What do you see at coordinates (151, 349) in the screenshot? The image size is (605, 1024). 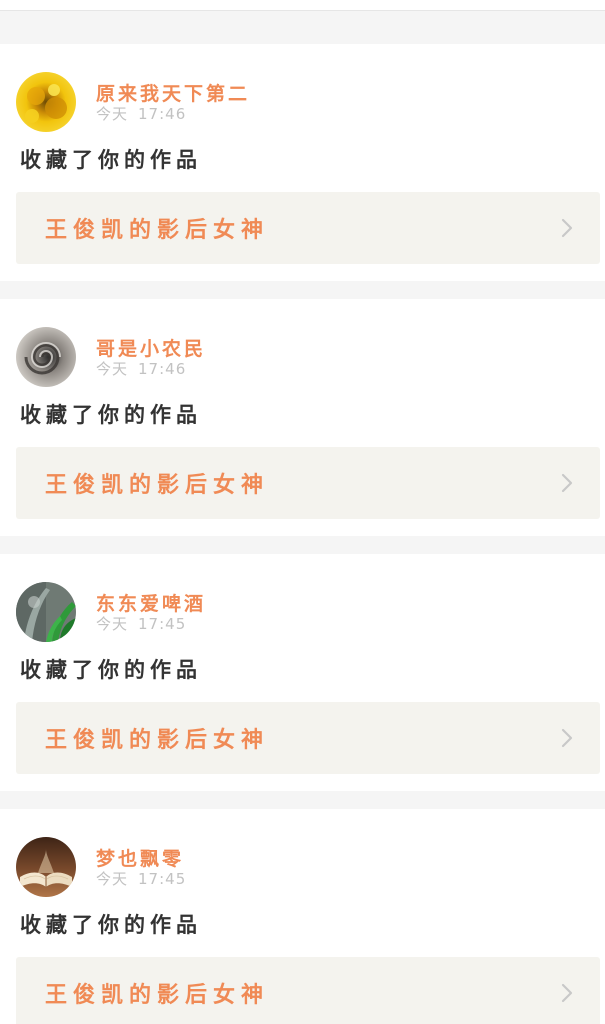 I see `username: 哥是小农民` at bounding box center [151, 349].